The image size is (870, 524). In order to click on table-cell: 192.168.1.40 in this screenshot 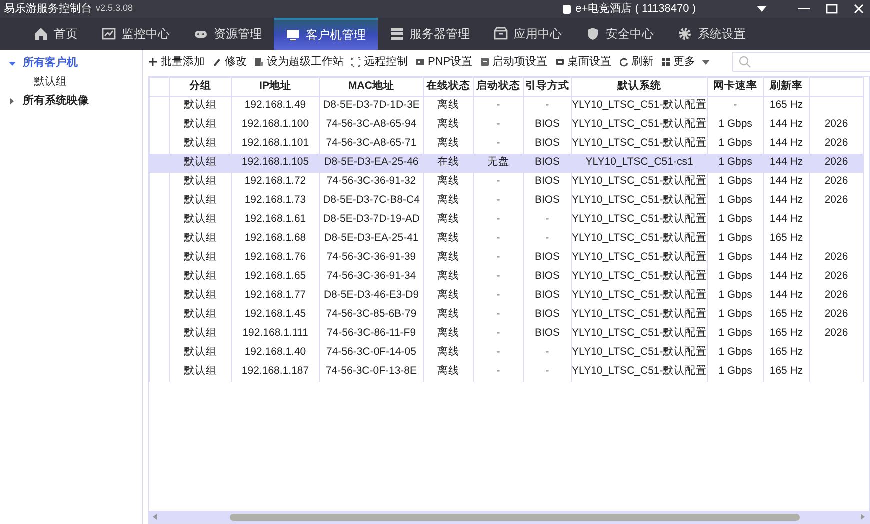, I will do `click(275, 352)`.